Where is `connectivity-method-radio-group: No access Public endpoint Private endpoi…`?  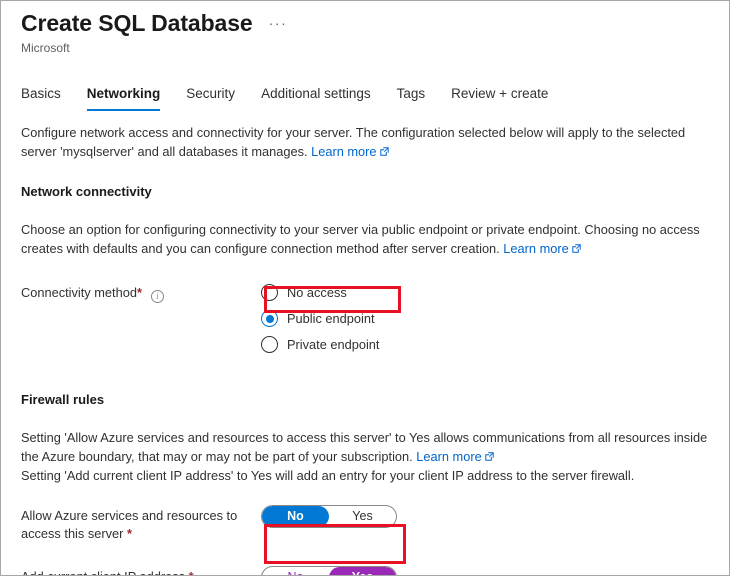
connectivity-method-radio-group: No access Public endpoint Private endpoi… is located at coordinates (320, 318).